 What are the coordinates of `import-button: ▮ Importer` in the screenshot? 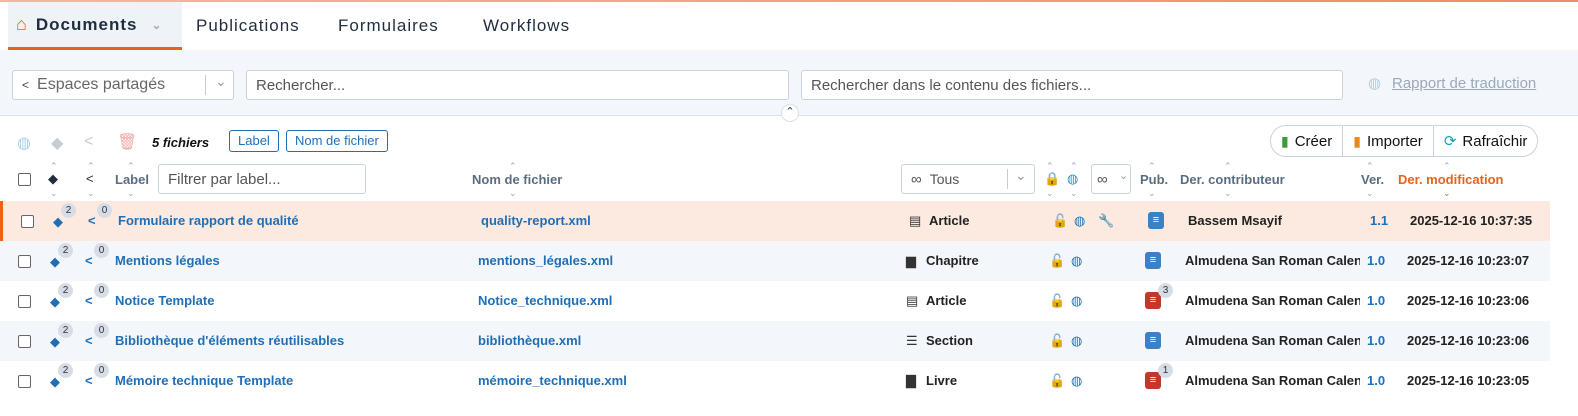 It's located at (1388, 141).